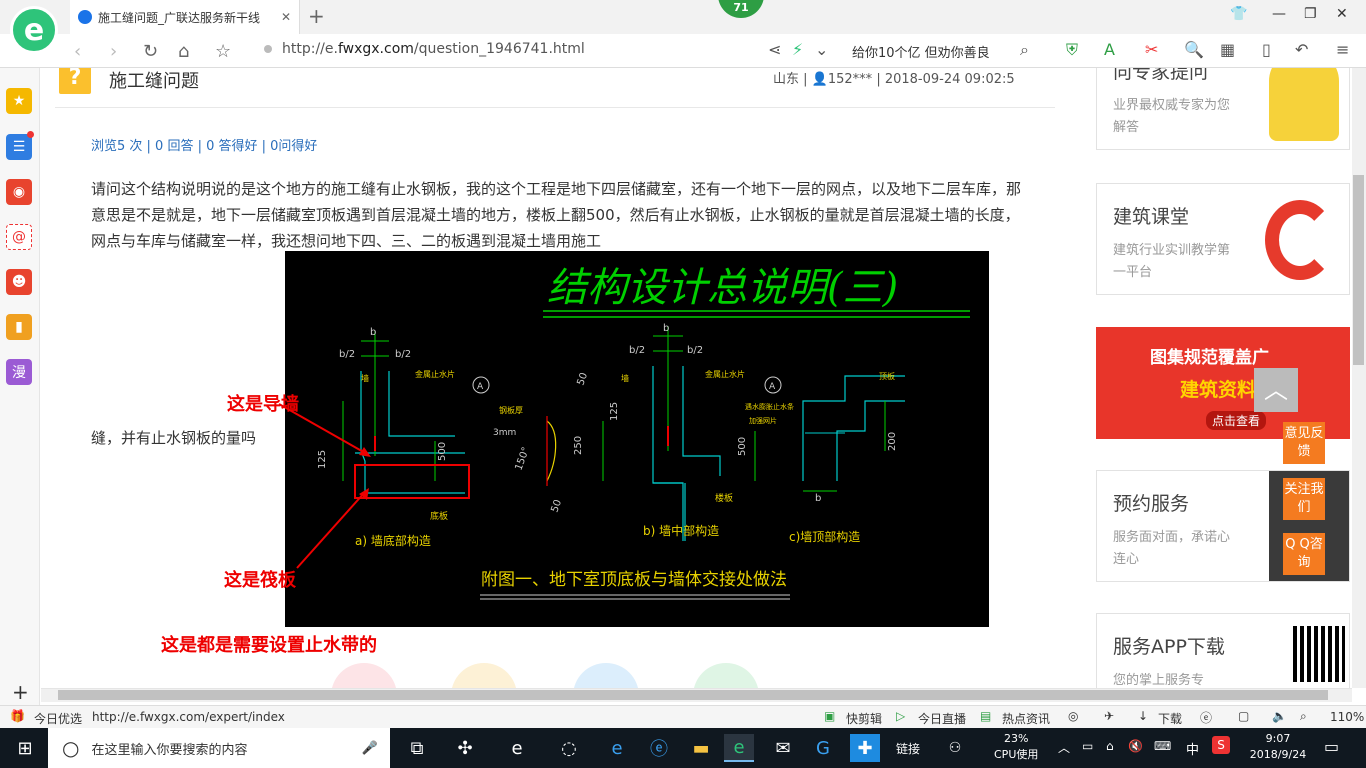 This screenshot has width=1366, height=768. I want to click on status-url: http://e.fwxgx.com/expert/index, so click(188, 717).